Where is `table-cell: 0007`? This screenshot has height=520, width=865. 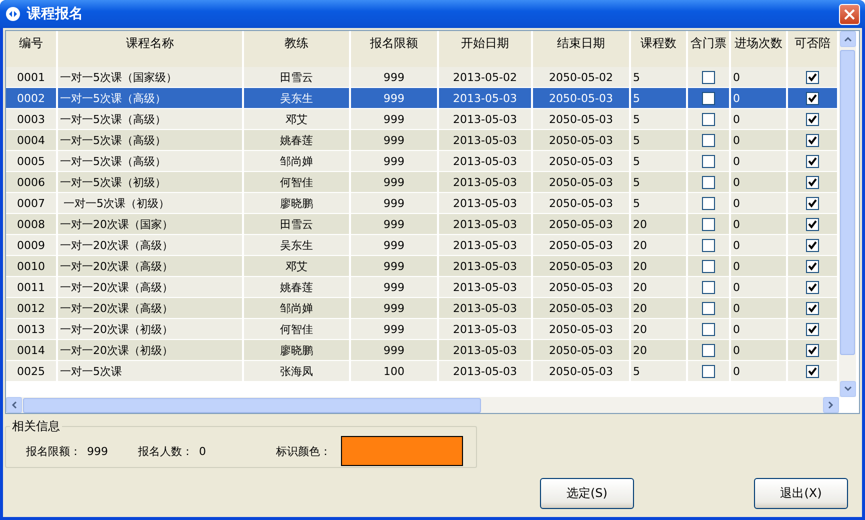
table-cell: 0007 is located at coordinates (31, 203).